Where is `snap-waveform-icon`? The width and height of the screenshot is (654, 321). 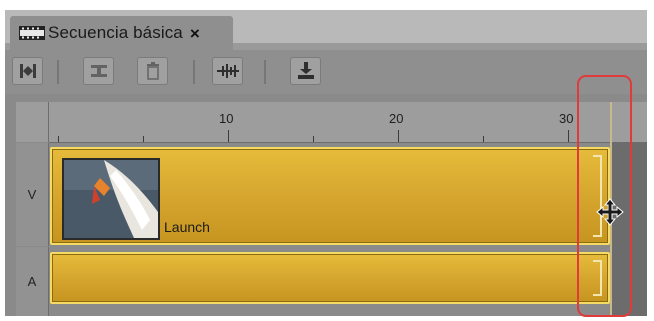
snap-waveform-icon is located at coordinates (227, 71).